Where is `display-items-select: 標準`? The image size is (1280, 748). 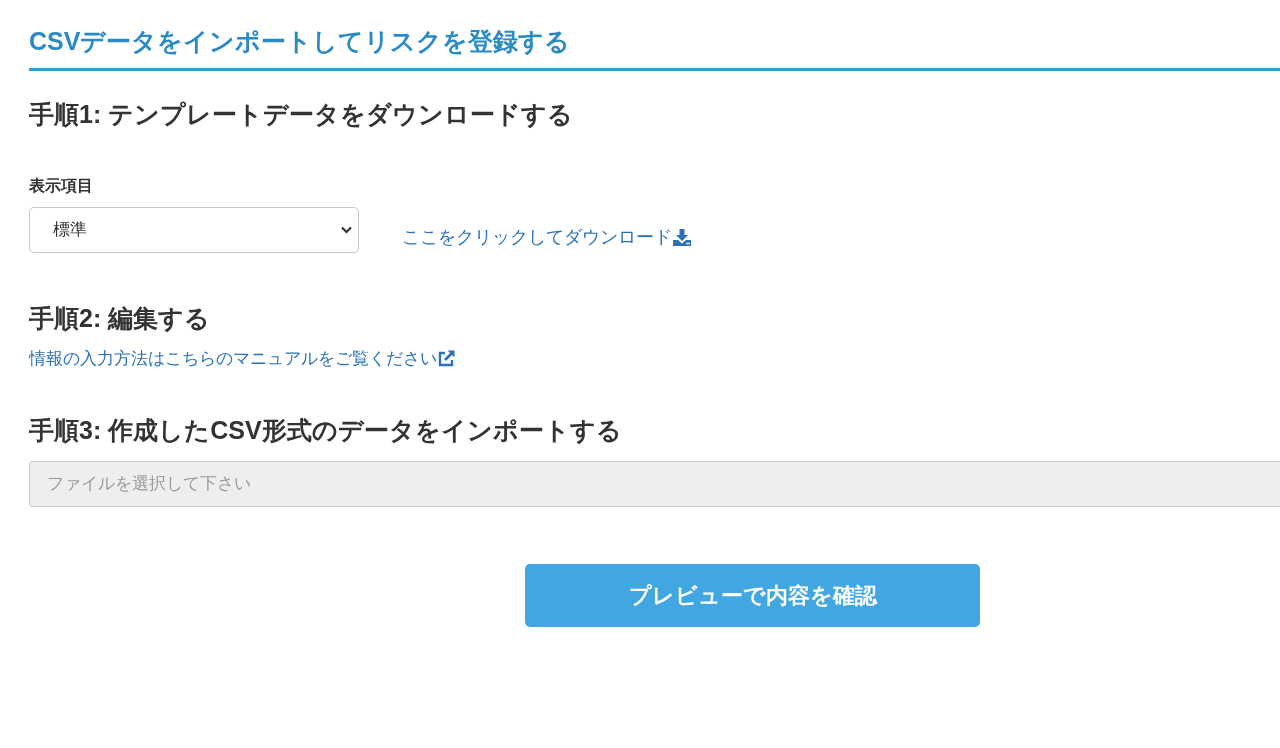 display-items-select: 標準 is located at coordinates (194, 230).